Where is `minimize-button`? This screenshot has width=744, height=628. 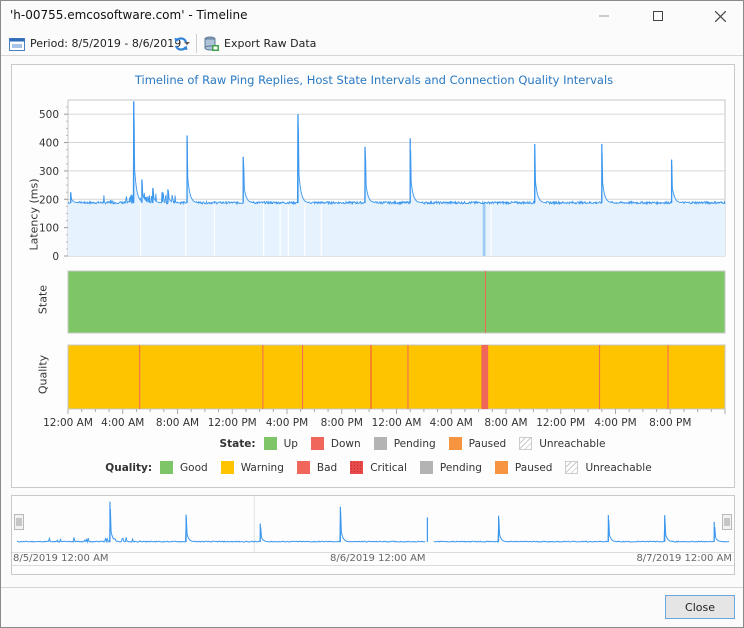 minimize-button is located at coordinates (604, 16).